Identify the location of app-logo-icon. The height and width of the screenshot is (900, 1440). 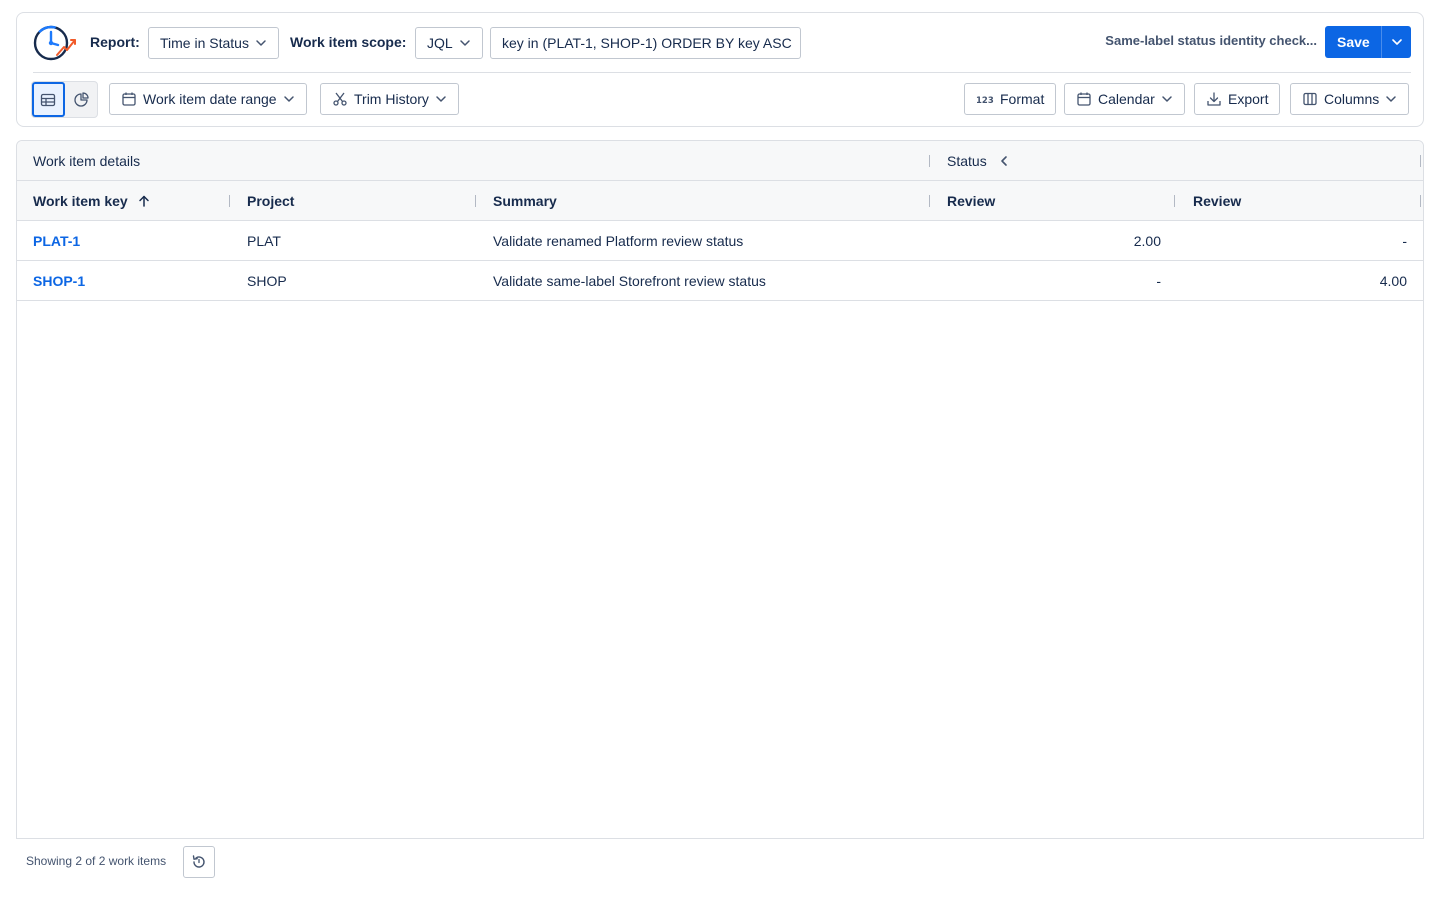
(54, 43).